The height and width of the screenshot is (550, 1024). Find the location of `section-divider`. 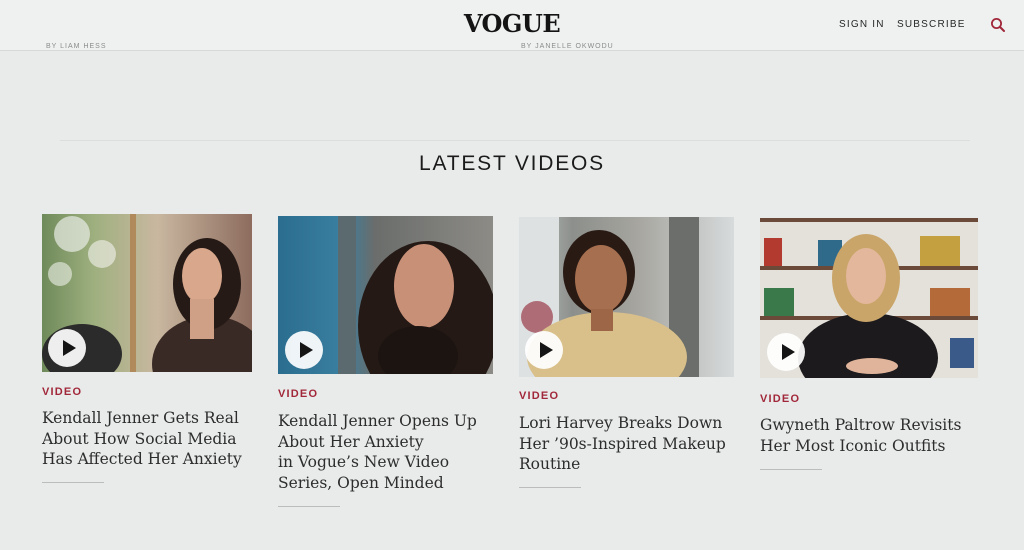

section-divider is located at coordinates (515, 140).